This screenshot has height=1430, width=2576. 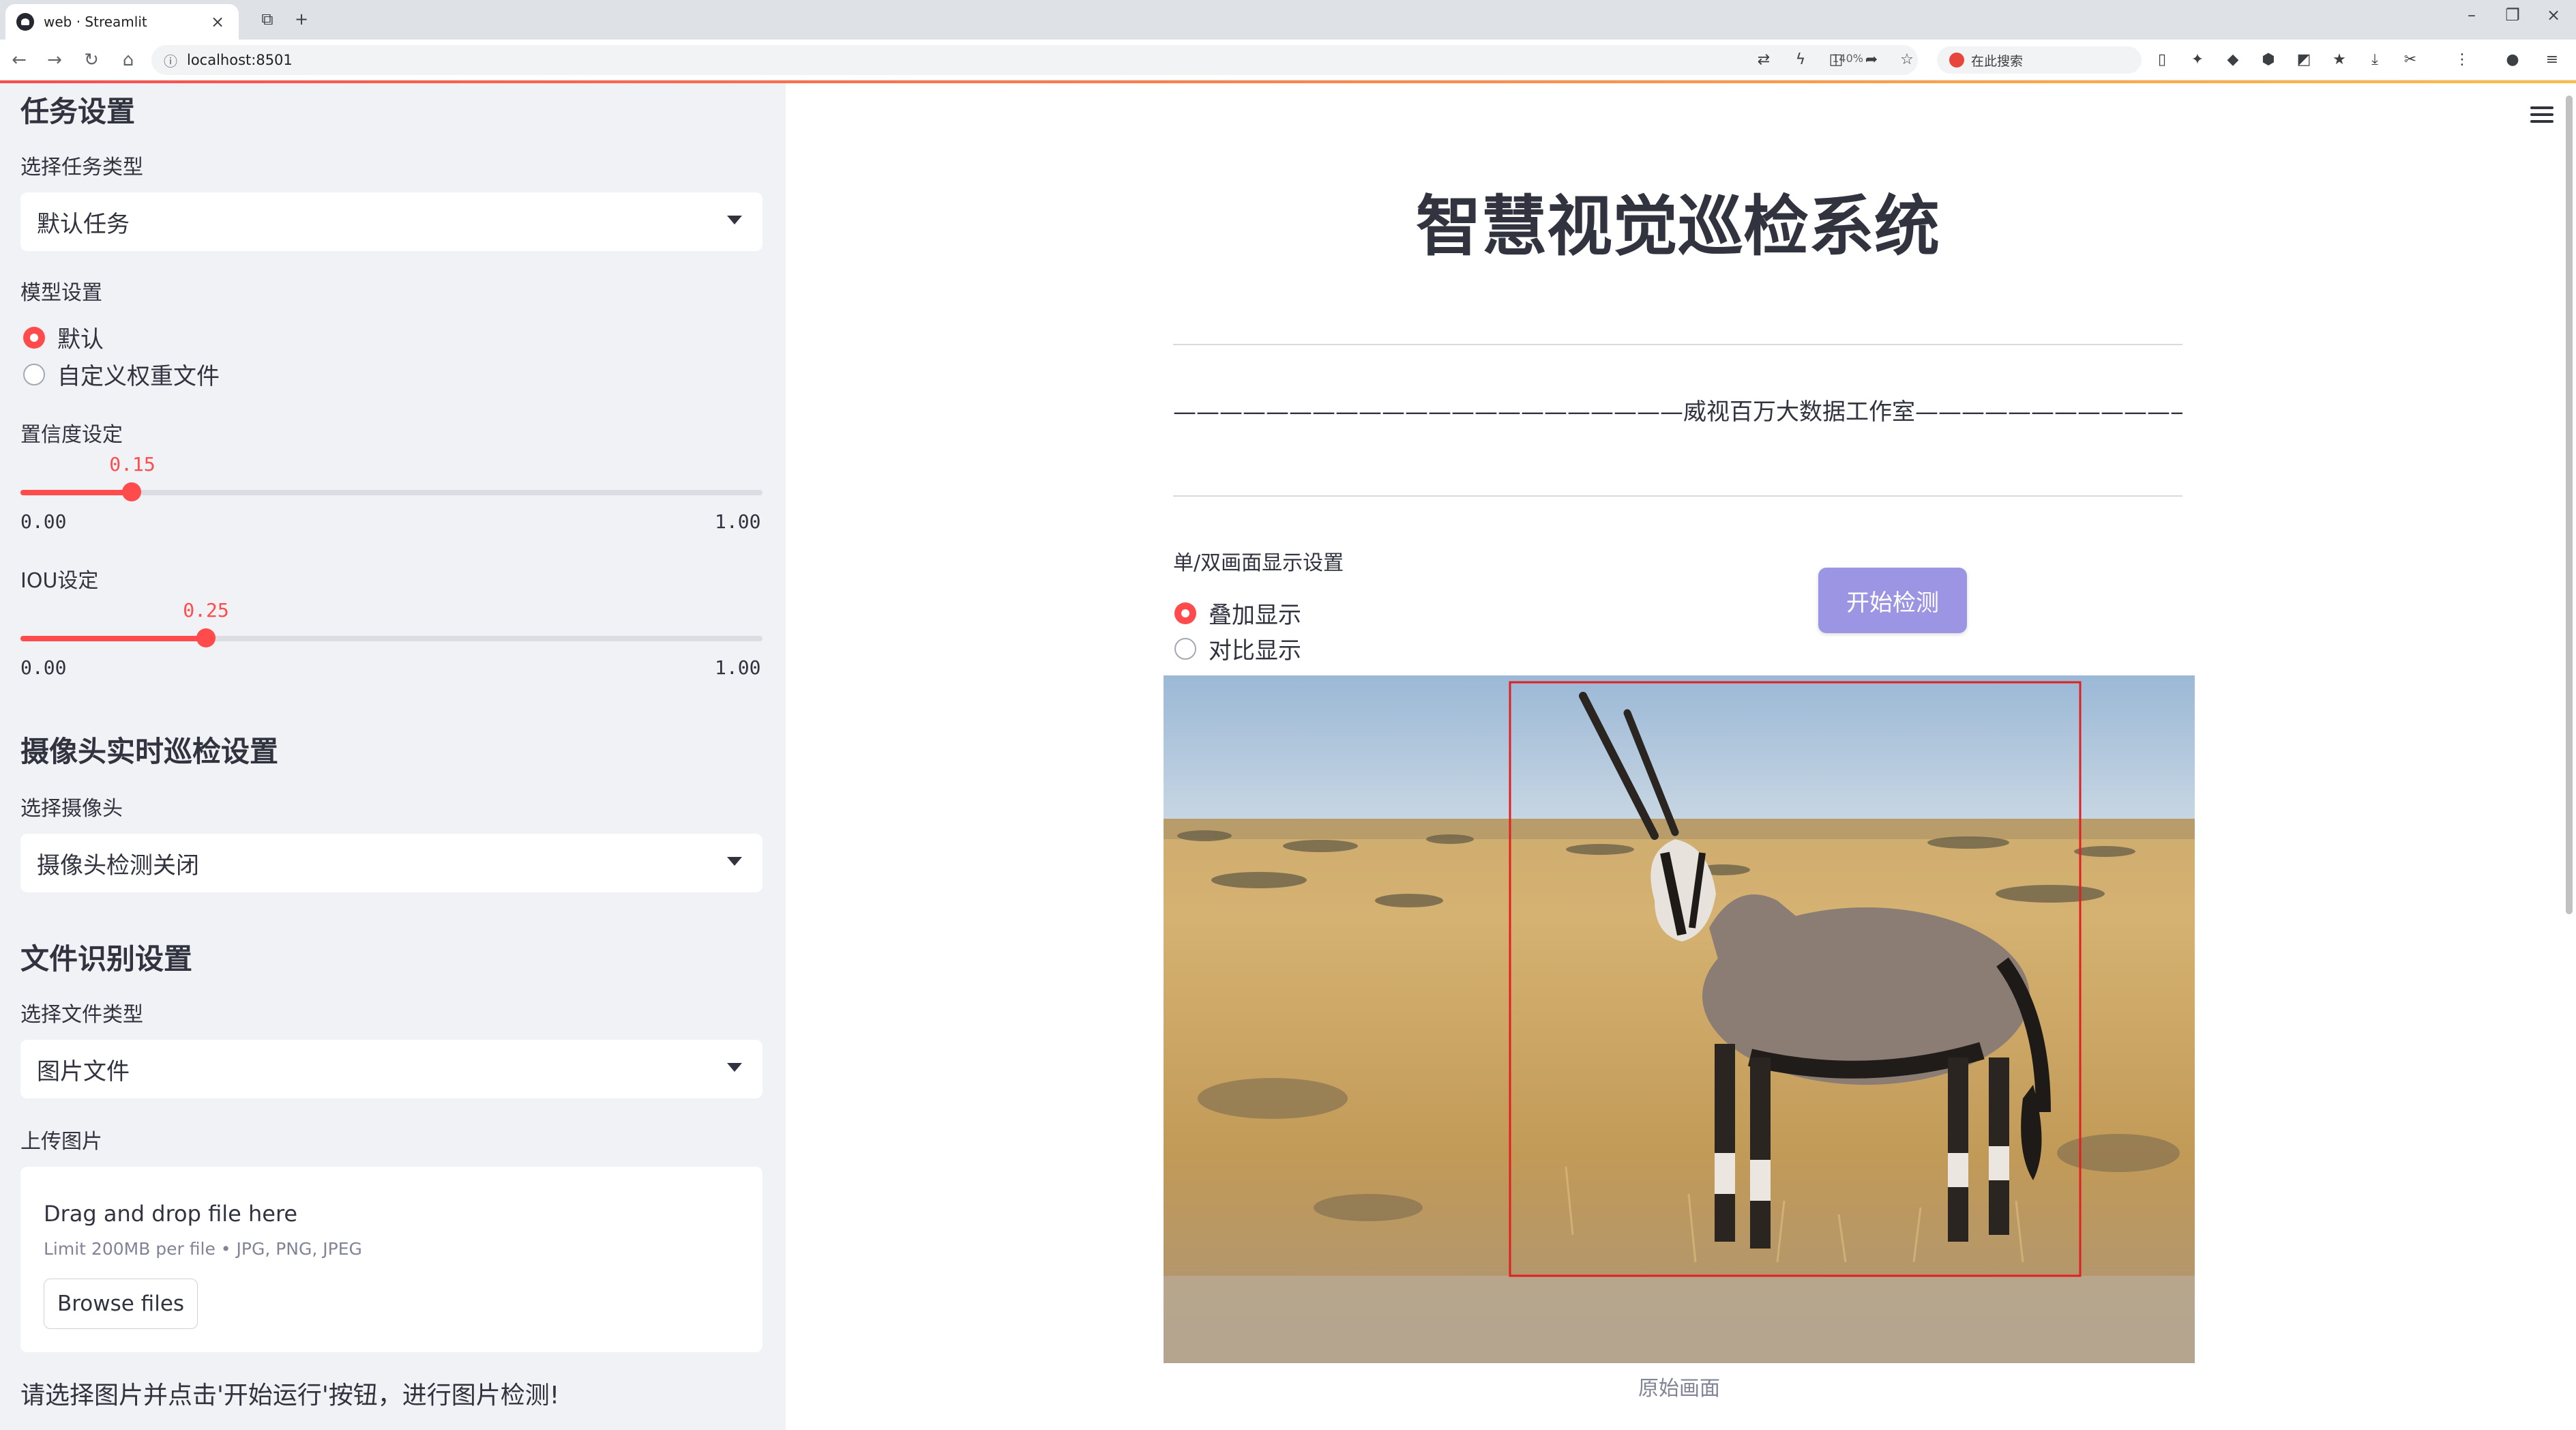 What do you see at coordinates (132, 465) in the screenshot?
I see `confidence-value: 0.15` at bounding box center [132, 465].